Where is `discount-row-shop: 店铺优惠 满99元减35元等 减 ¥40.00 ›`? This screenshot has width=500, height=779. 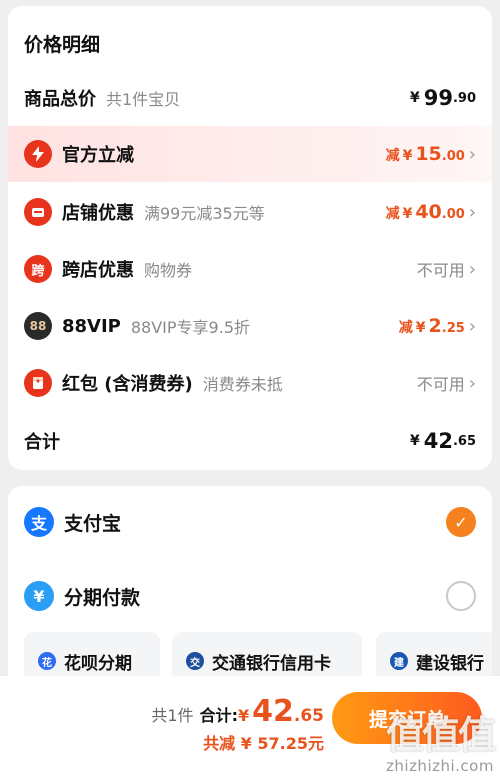 discount-row-shop: 店铺优惠 满99元减35元等 减 ¥40.00 › is located at coordinates (250, 212).